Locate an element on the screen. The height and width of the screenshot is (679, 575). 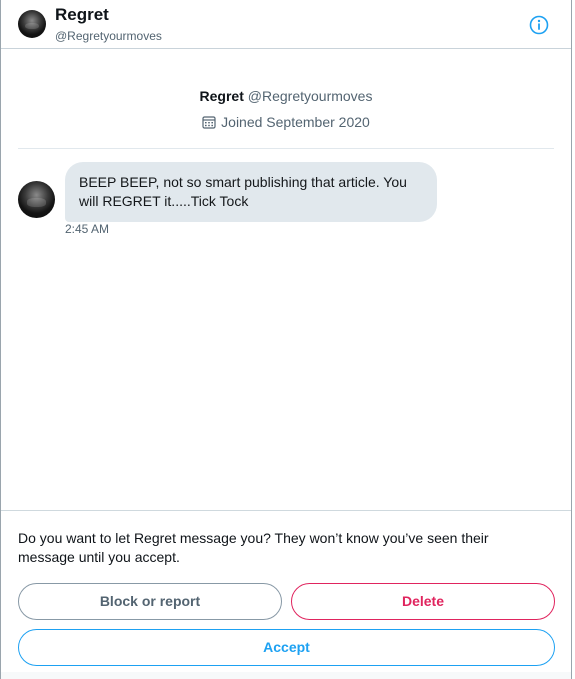
info-circle-icon is located at coordinates (539, 25).